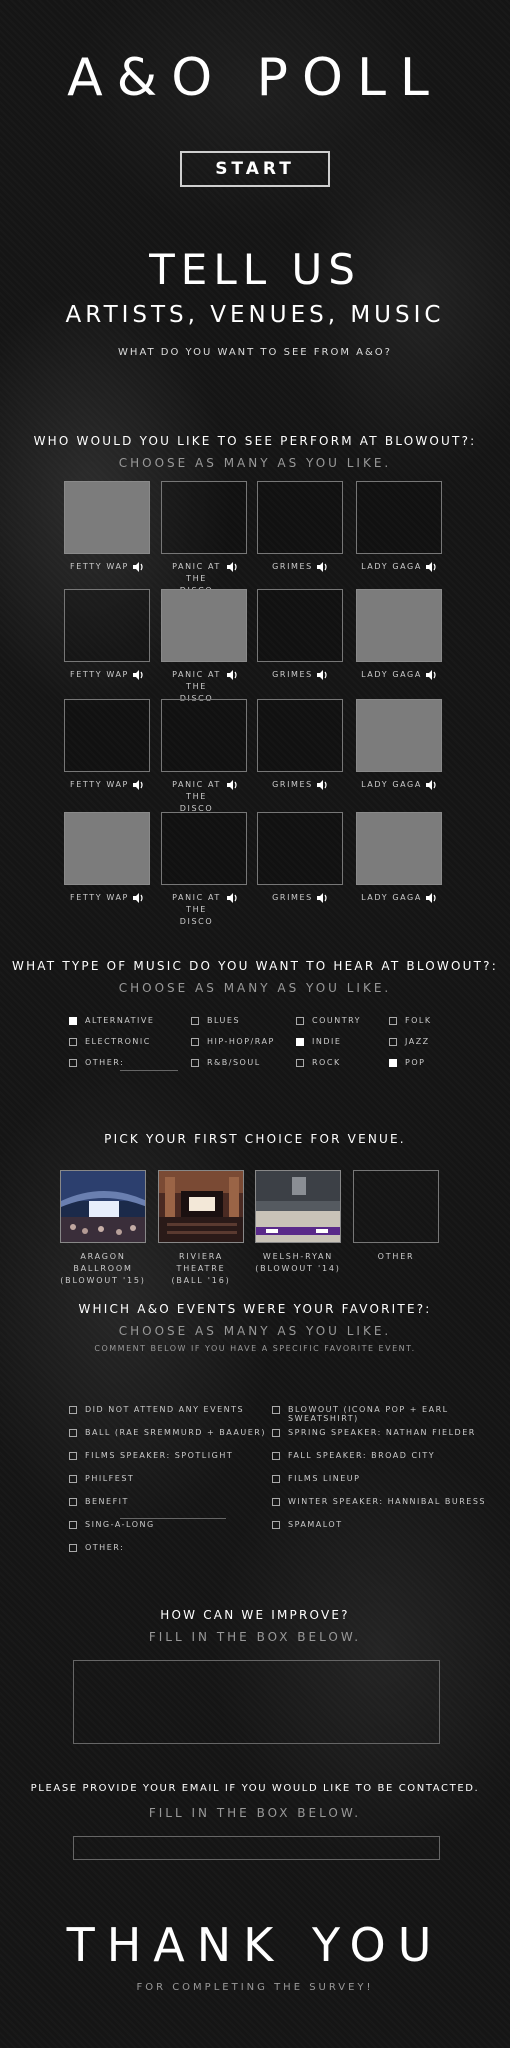  What do you see at coordinates (255, 169) in the screenshot?
I see `start-button: START` at bounding box center [255, 169].